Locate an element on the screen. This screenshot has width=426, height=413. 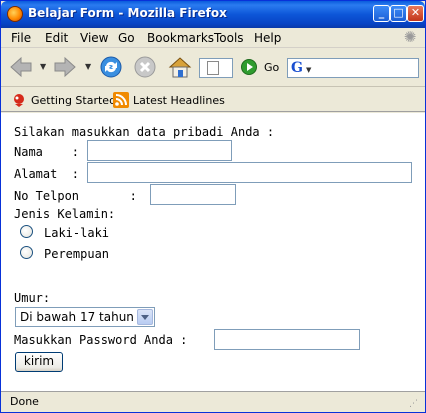
radio-label-perempuan: Perempuan is located at coordinates (77, 254).